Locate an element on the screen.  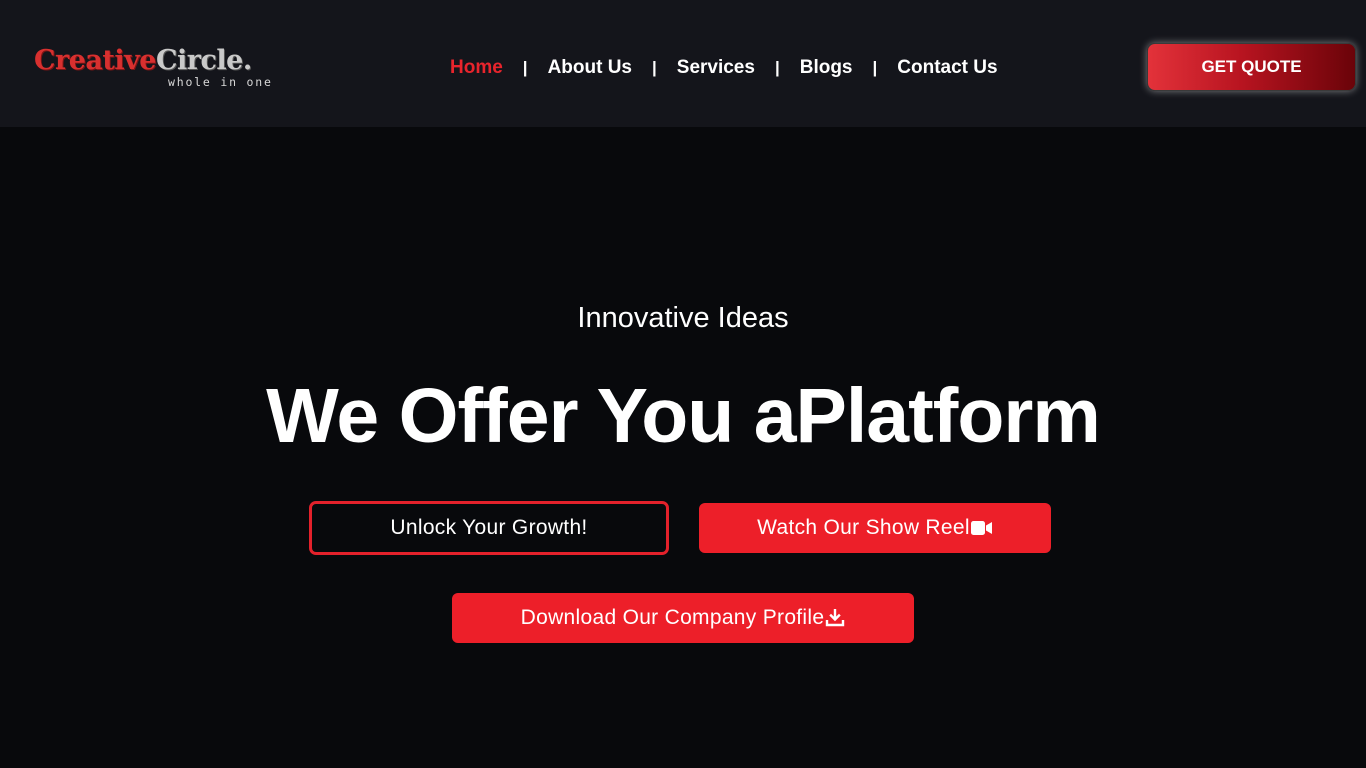
creative-circle-logo: CreativeCircle. whole in one is located at coordinates (154, 69).